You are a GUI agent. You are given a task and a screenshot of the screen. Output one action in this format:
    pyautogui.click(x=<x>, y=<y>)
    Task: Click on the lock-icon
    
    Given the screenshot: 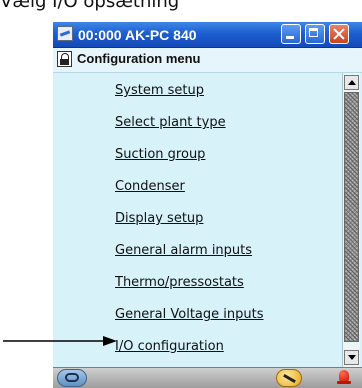 What is the action you would take?
    pyautogui.click(x=64, y=59)
    